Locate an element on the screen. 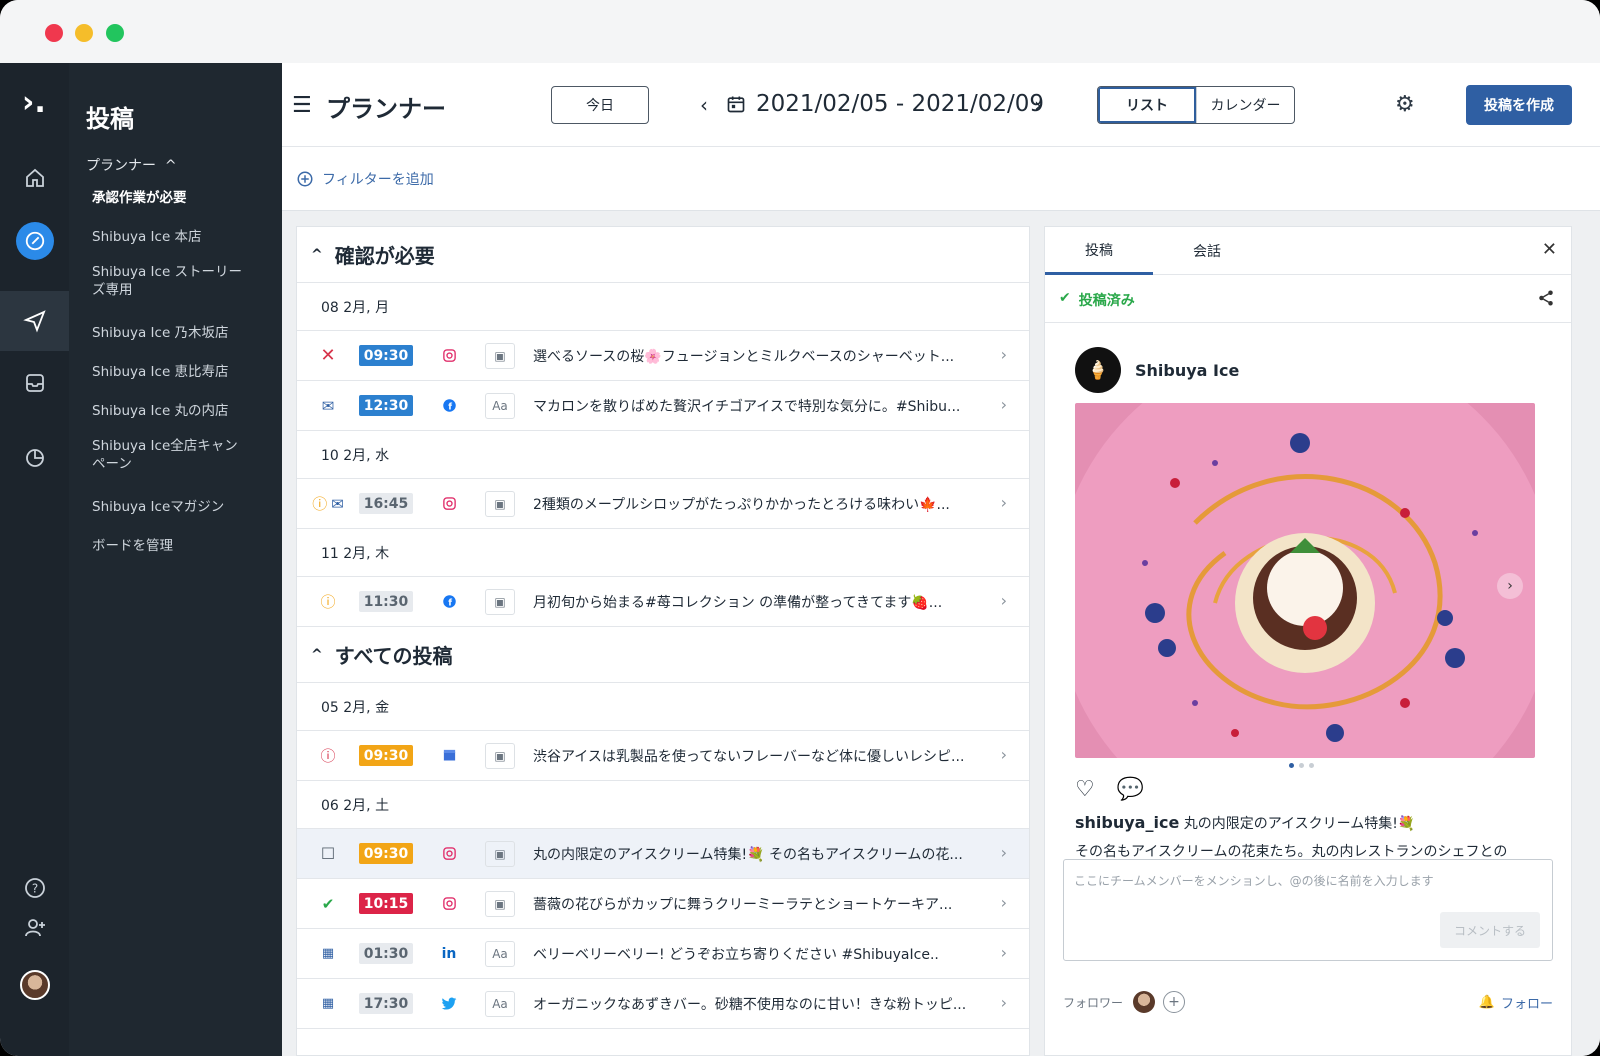 The height and width of the screenshot is (1056, 1600). follower-avatar is located at coordinates (1144, 1002).